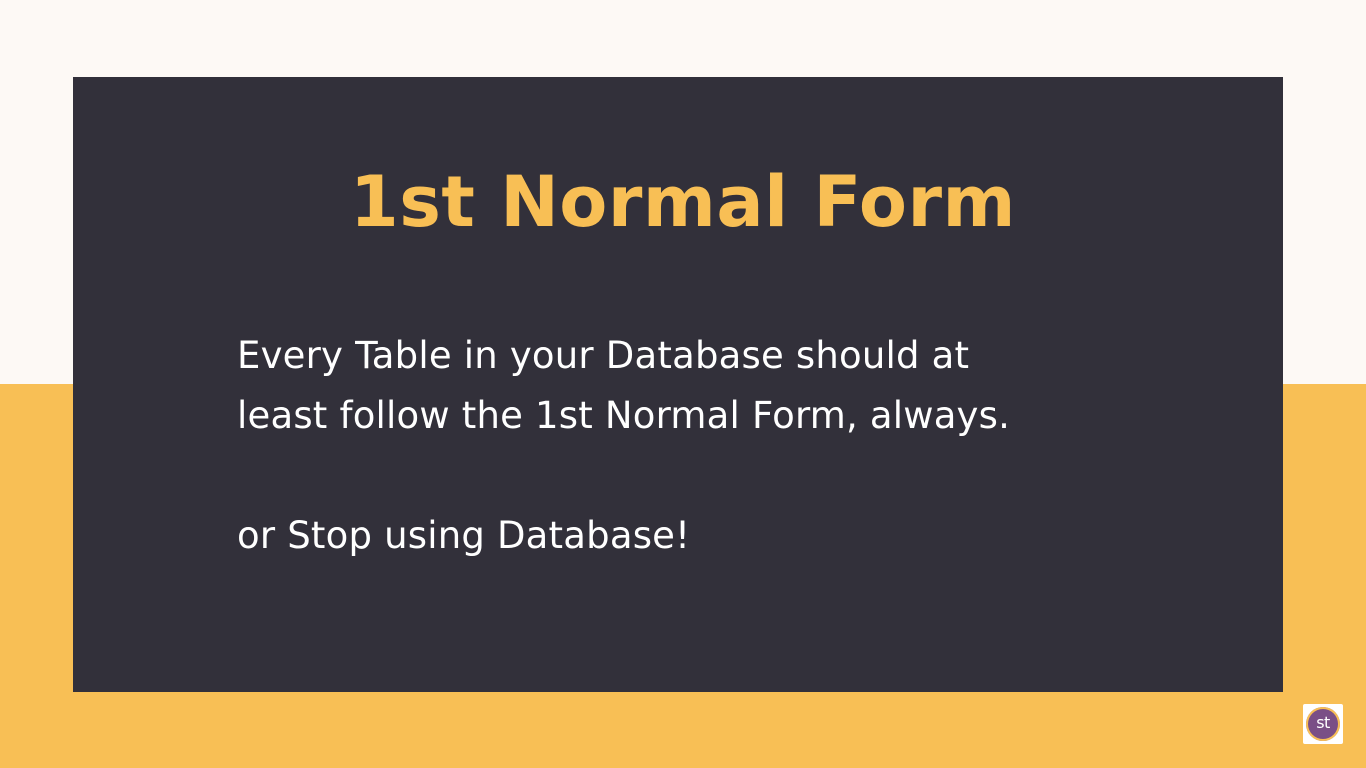 This screenshot has height=768, width=1366. What do you see at coordinates (683, 202) in the screenshot?
I see `slide-title: 1st Normal Form` at bounding box center [683, 202].